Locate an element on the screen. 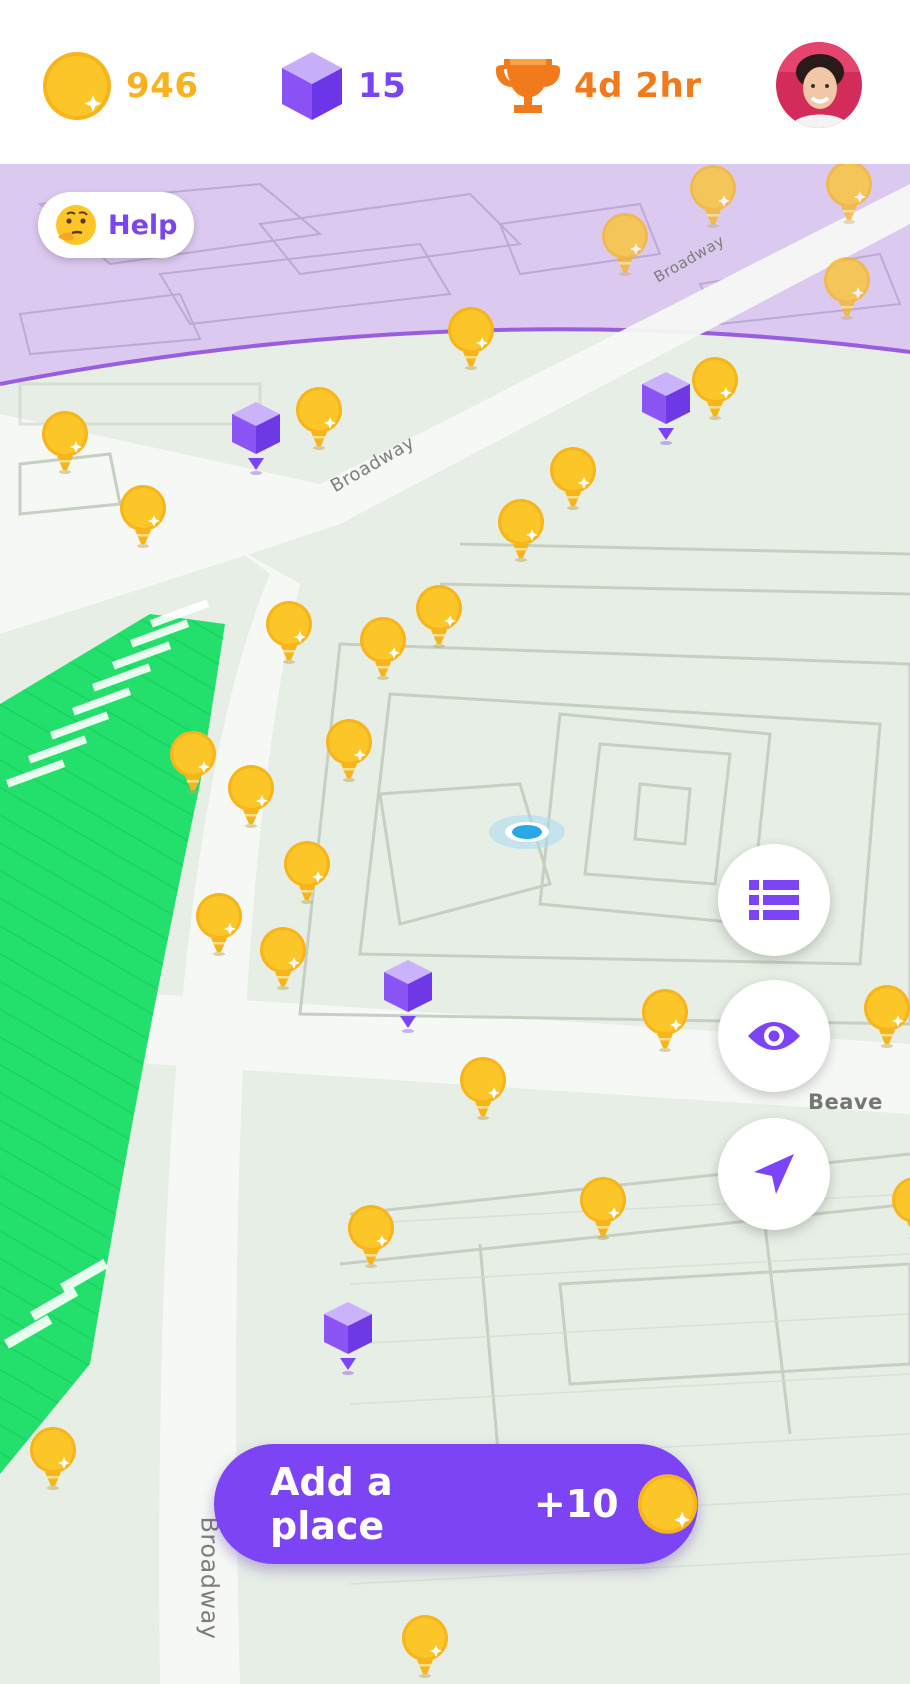  gem-balance: 15 is located at coordinates (343, 86).